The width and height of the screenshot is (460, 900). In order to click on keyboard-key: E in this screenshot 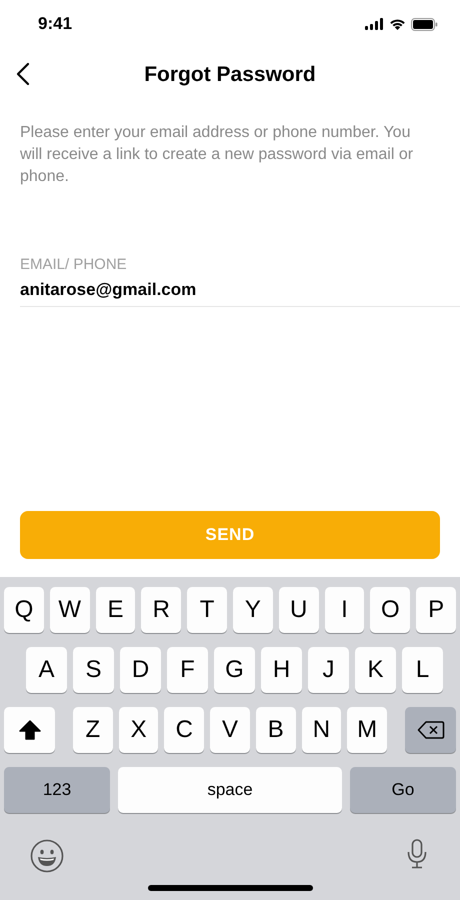, I will do `click(116, 610)`.